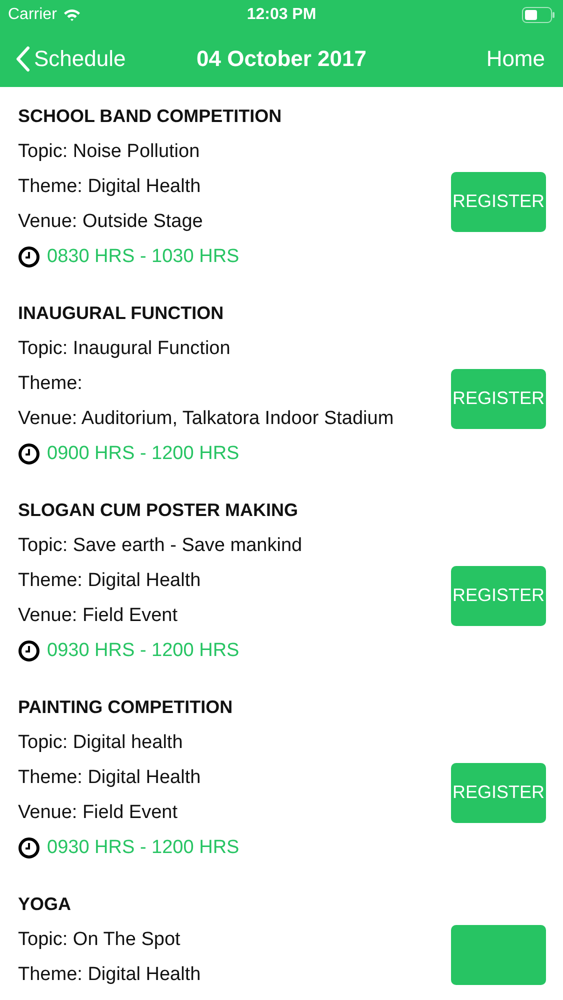 This screenshot has height=1000, width=563. What do you see at coordinates (109, 152) in the screenshot?
I see `event-detail: Topic: Noise Pollution` at bounding box center [109, 152].